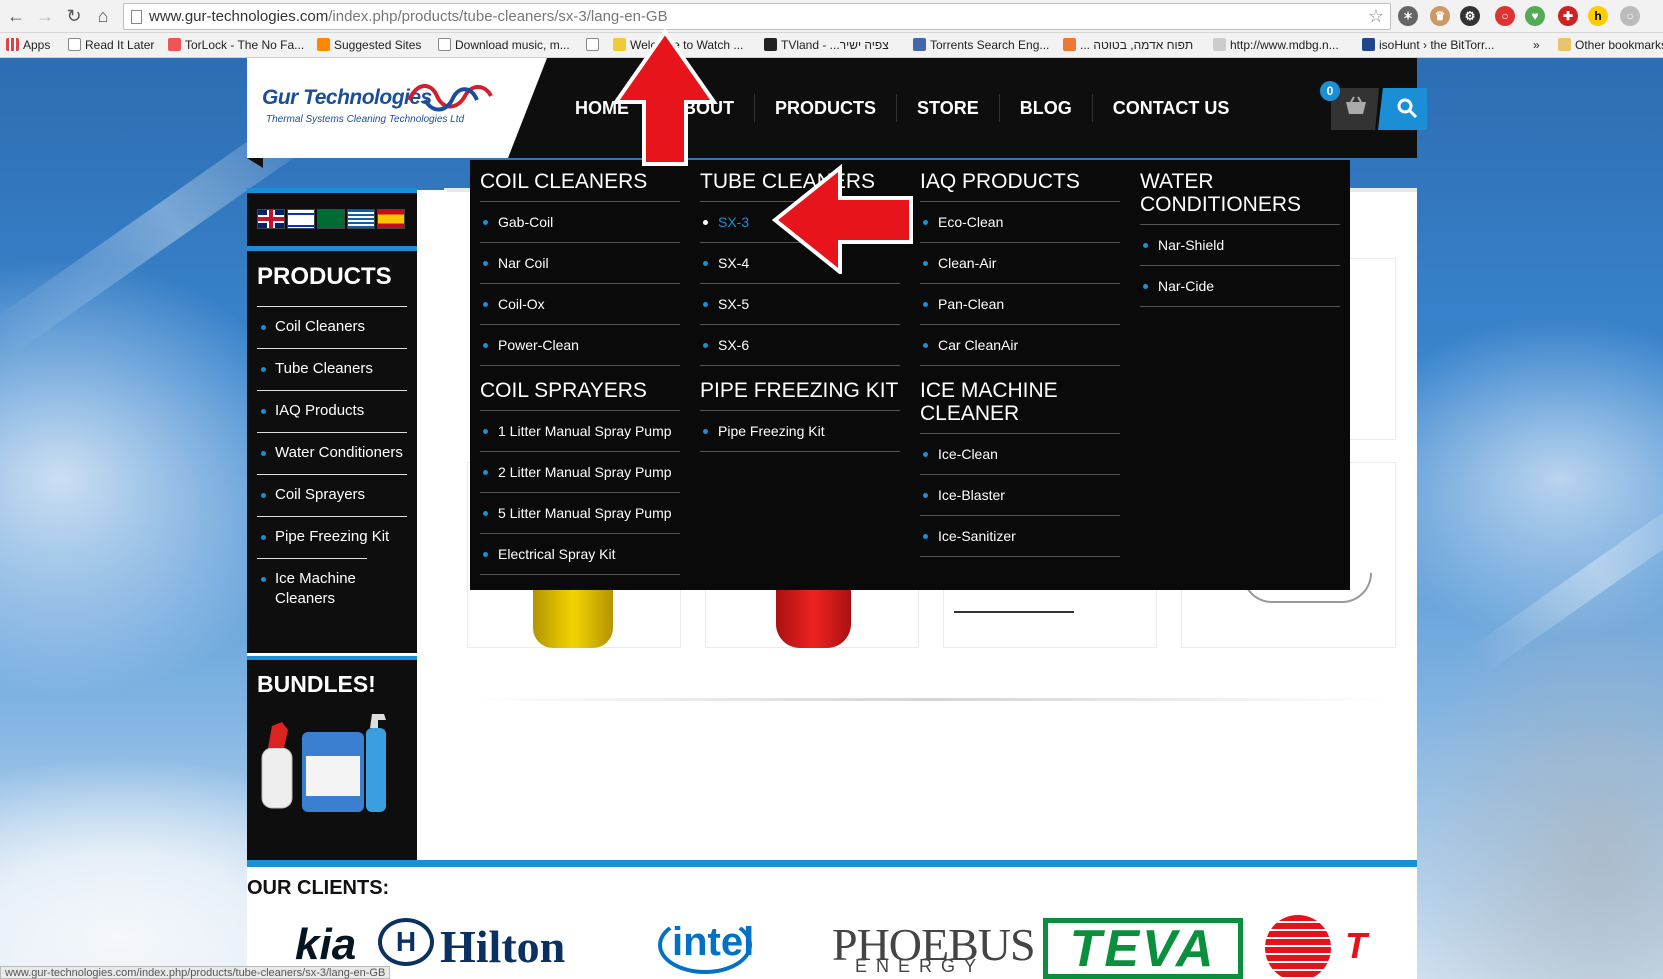 The image size is (1663, 979). What do you see at coordinates (580, 304) in the screenshot?
I see `menu-item: Coil-Ox` at bounding box center [580, 304].